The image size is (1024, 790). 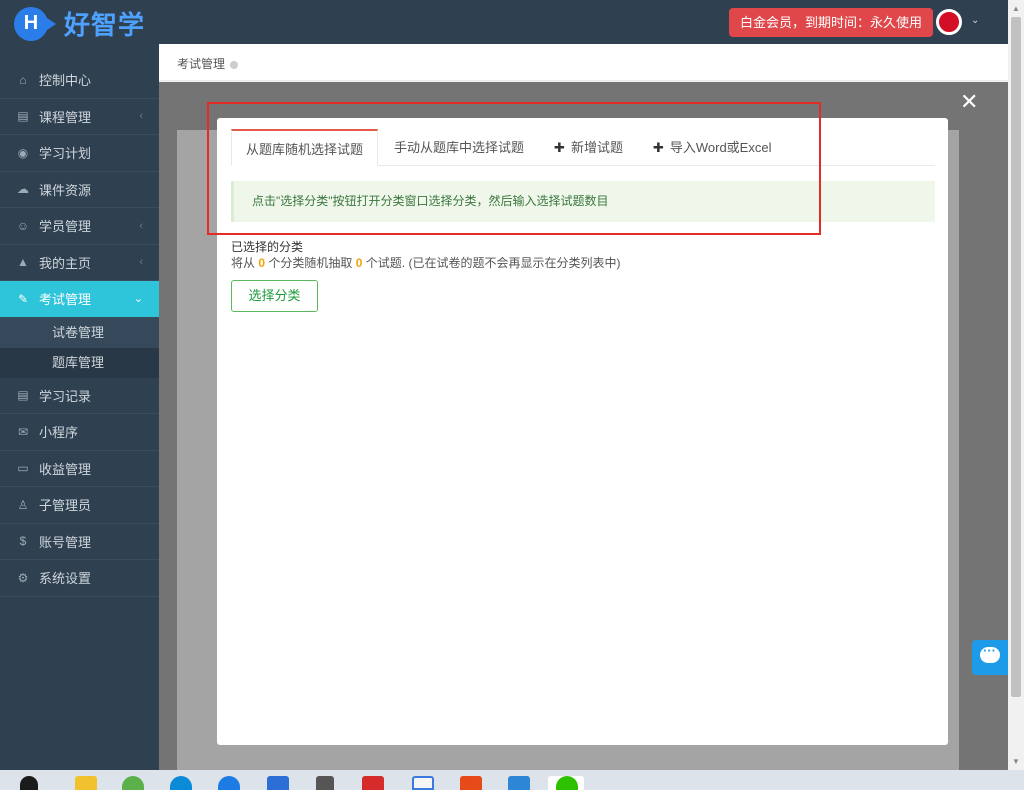 I want to click on scroll-up-icon: ▲, so click(x=1016, y=8).